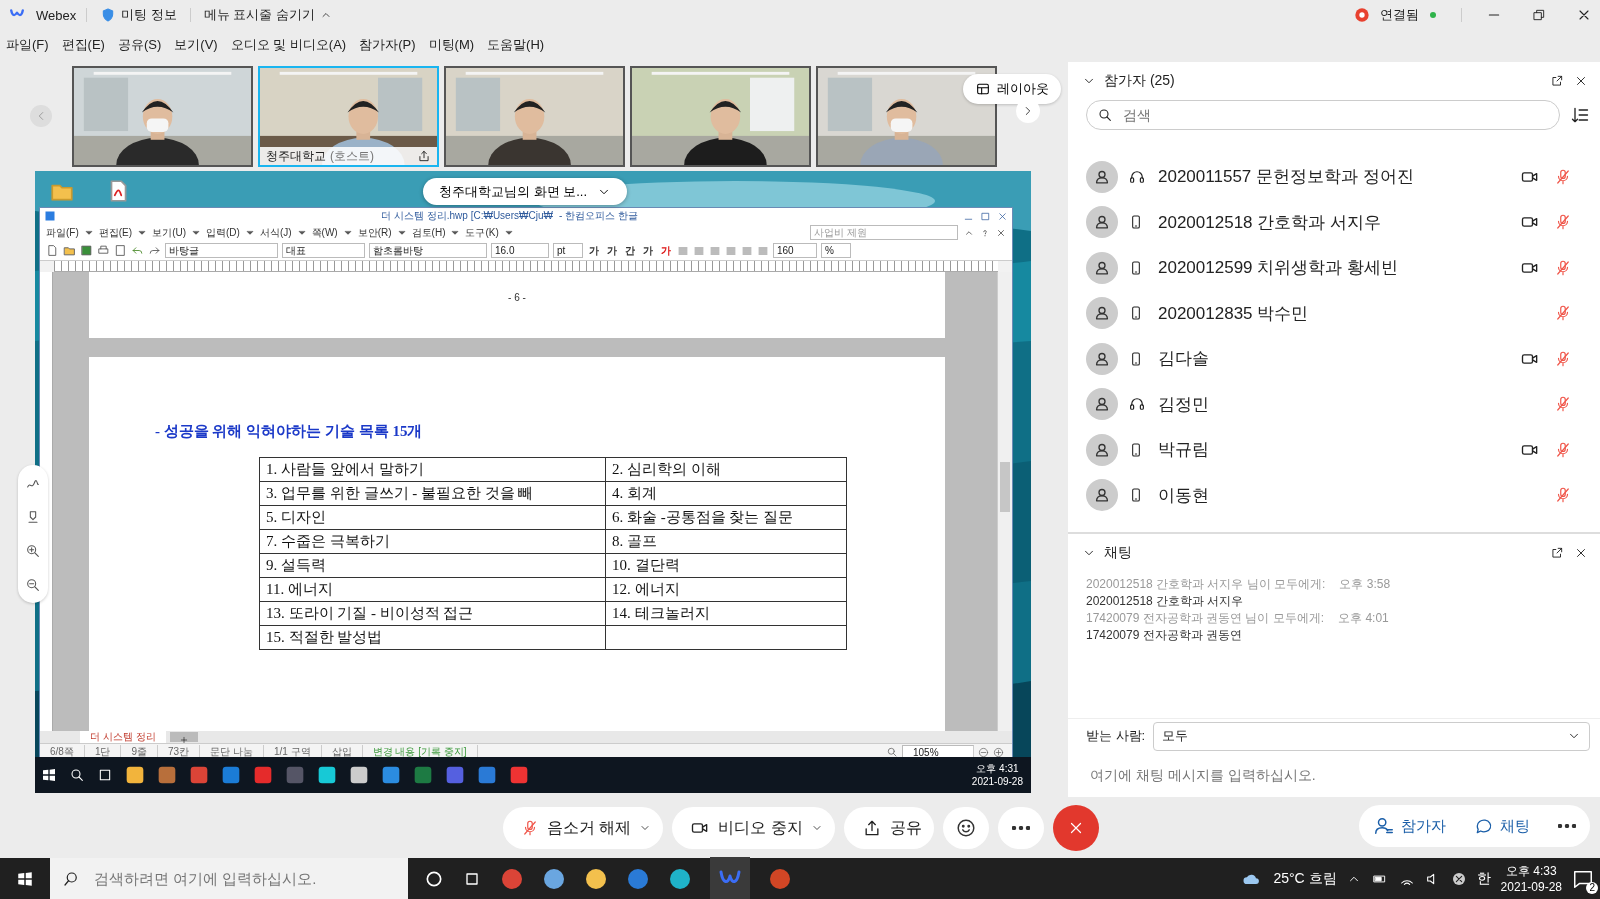 This screenshot has width=1600, height=899. What do you see at coordinates (69, 250) in the screenshot?
I see `open-folder-icon` at bounding box center [69, 250].